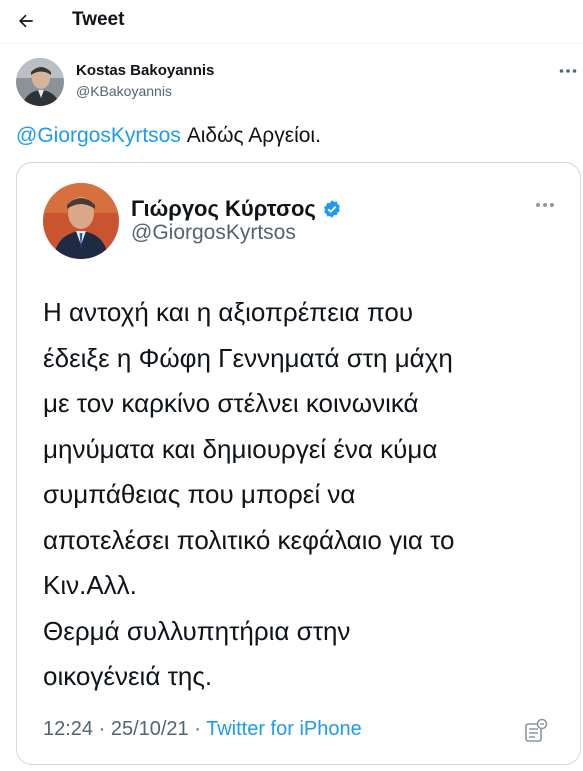 The image size is (583, 771). I want to click on quoted-tweet-meta: 12:24 · 25/10/21 · Twitter for iPhone, so click(202, 729).